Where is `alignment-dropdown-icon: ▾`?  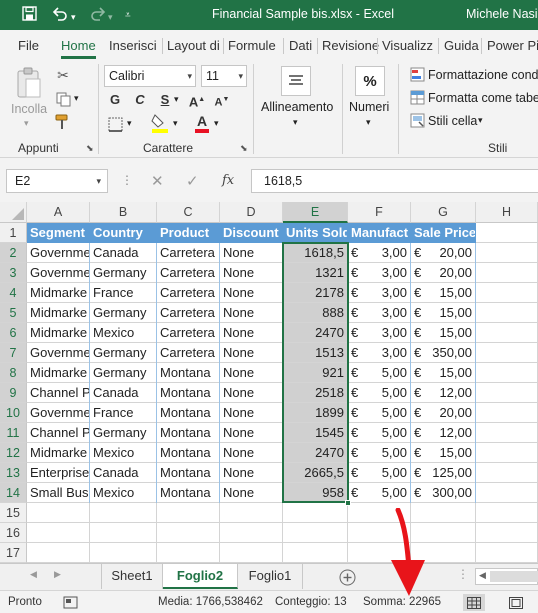 alignment-dropdown-icon: ▾ is located at coordinates (295, 122).